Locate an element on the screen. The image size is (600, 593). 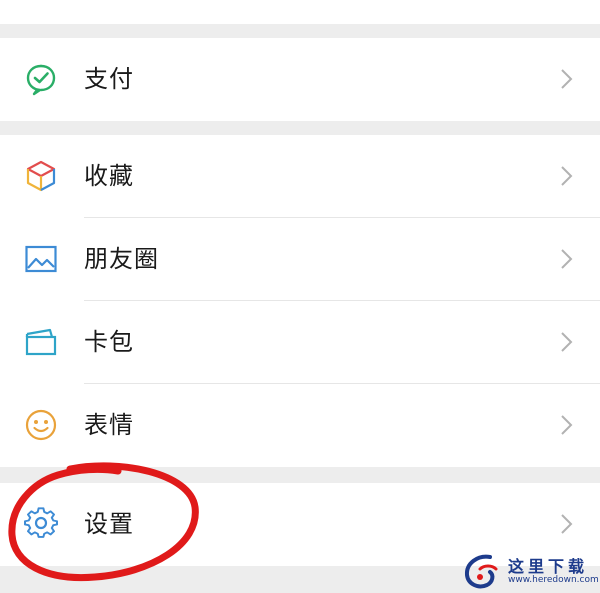
sticker-smile-icon is located at coordinates (41, 425).